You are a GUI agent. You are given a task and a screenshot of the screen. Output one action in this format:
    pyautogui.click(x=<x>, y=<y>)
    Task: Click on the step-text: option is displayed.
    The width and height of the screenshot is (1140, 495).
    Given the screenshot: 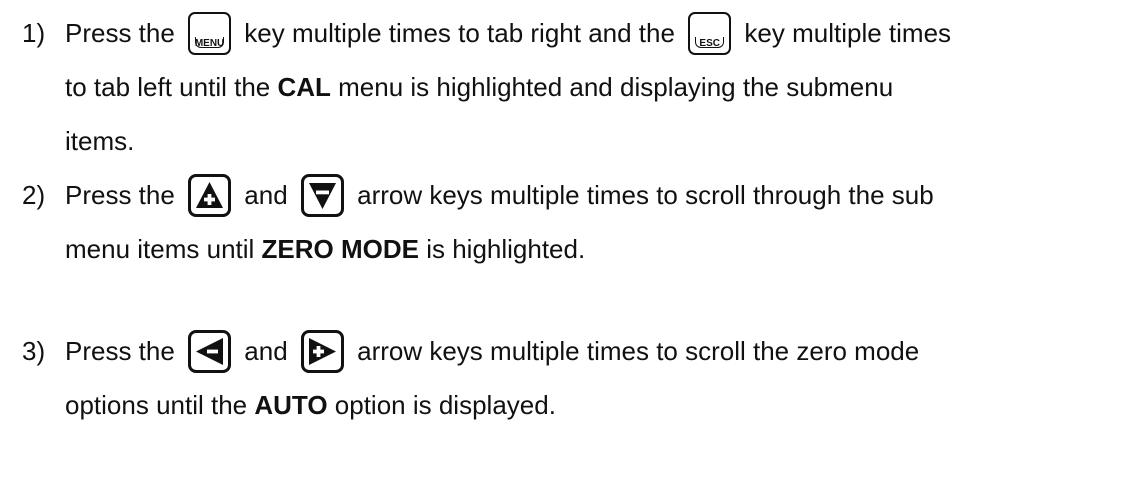 What is the action you would take?
    pyautogui.click(x=441, y=405)
    